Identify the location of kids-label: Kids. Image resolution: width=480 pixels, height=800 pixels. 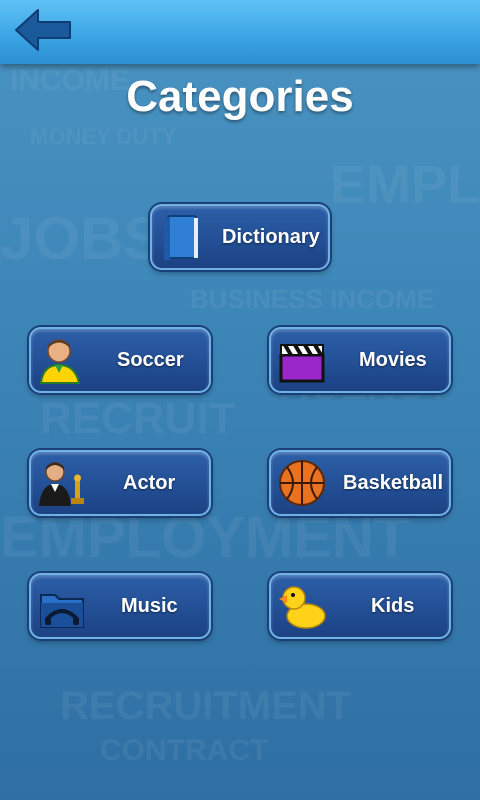
(393, 606).